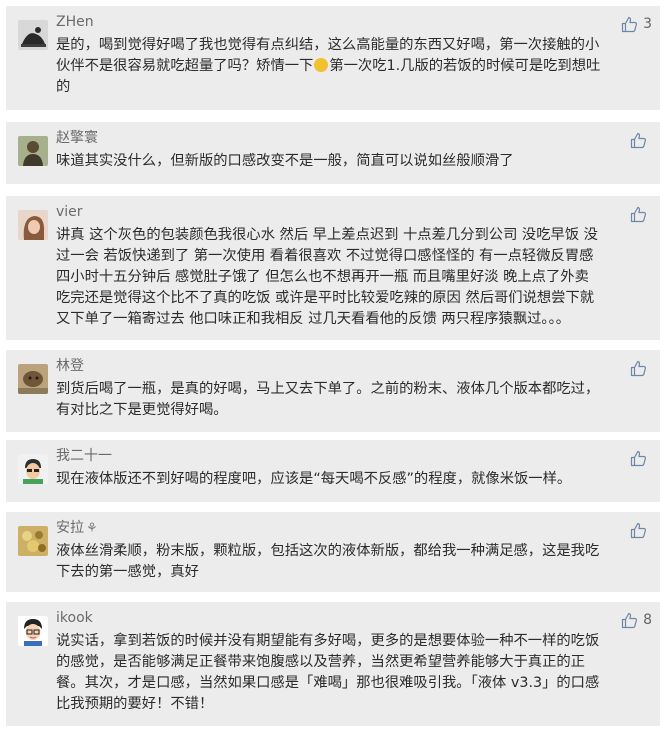 This screenshot has width=666, height=732. I want to click on username: vier, so click(69, 212).